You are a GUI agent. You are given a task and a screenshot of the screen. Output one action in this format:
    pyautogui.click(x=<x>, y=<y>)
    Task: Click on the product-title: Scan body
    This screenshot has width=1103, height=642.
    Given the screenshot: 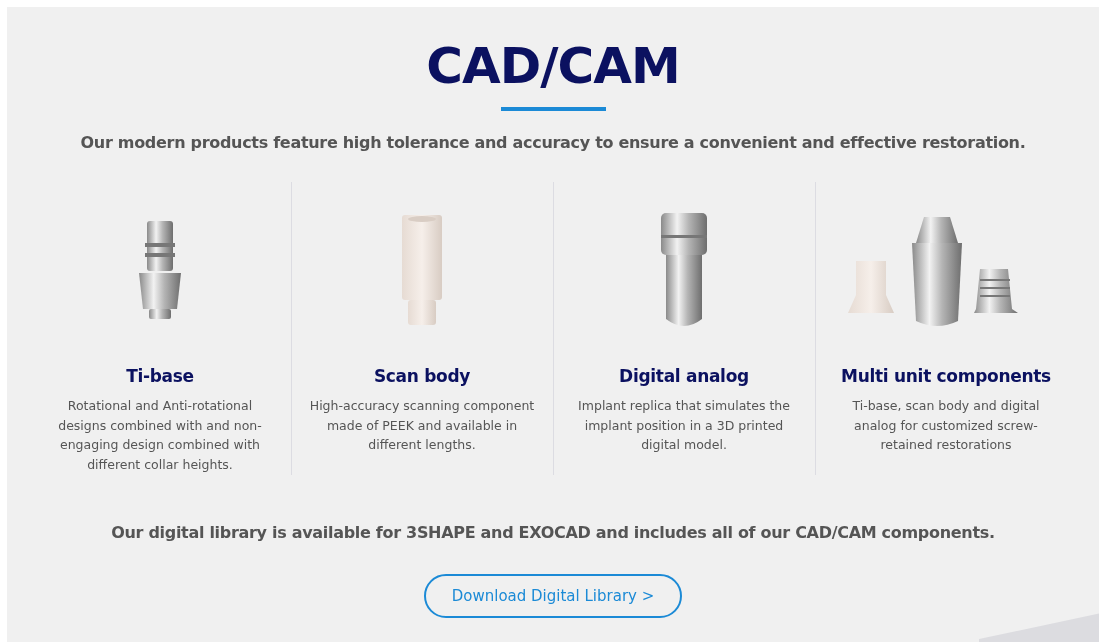 What is the action you would take?
    pyautogui.click(x=422, y=376)
    